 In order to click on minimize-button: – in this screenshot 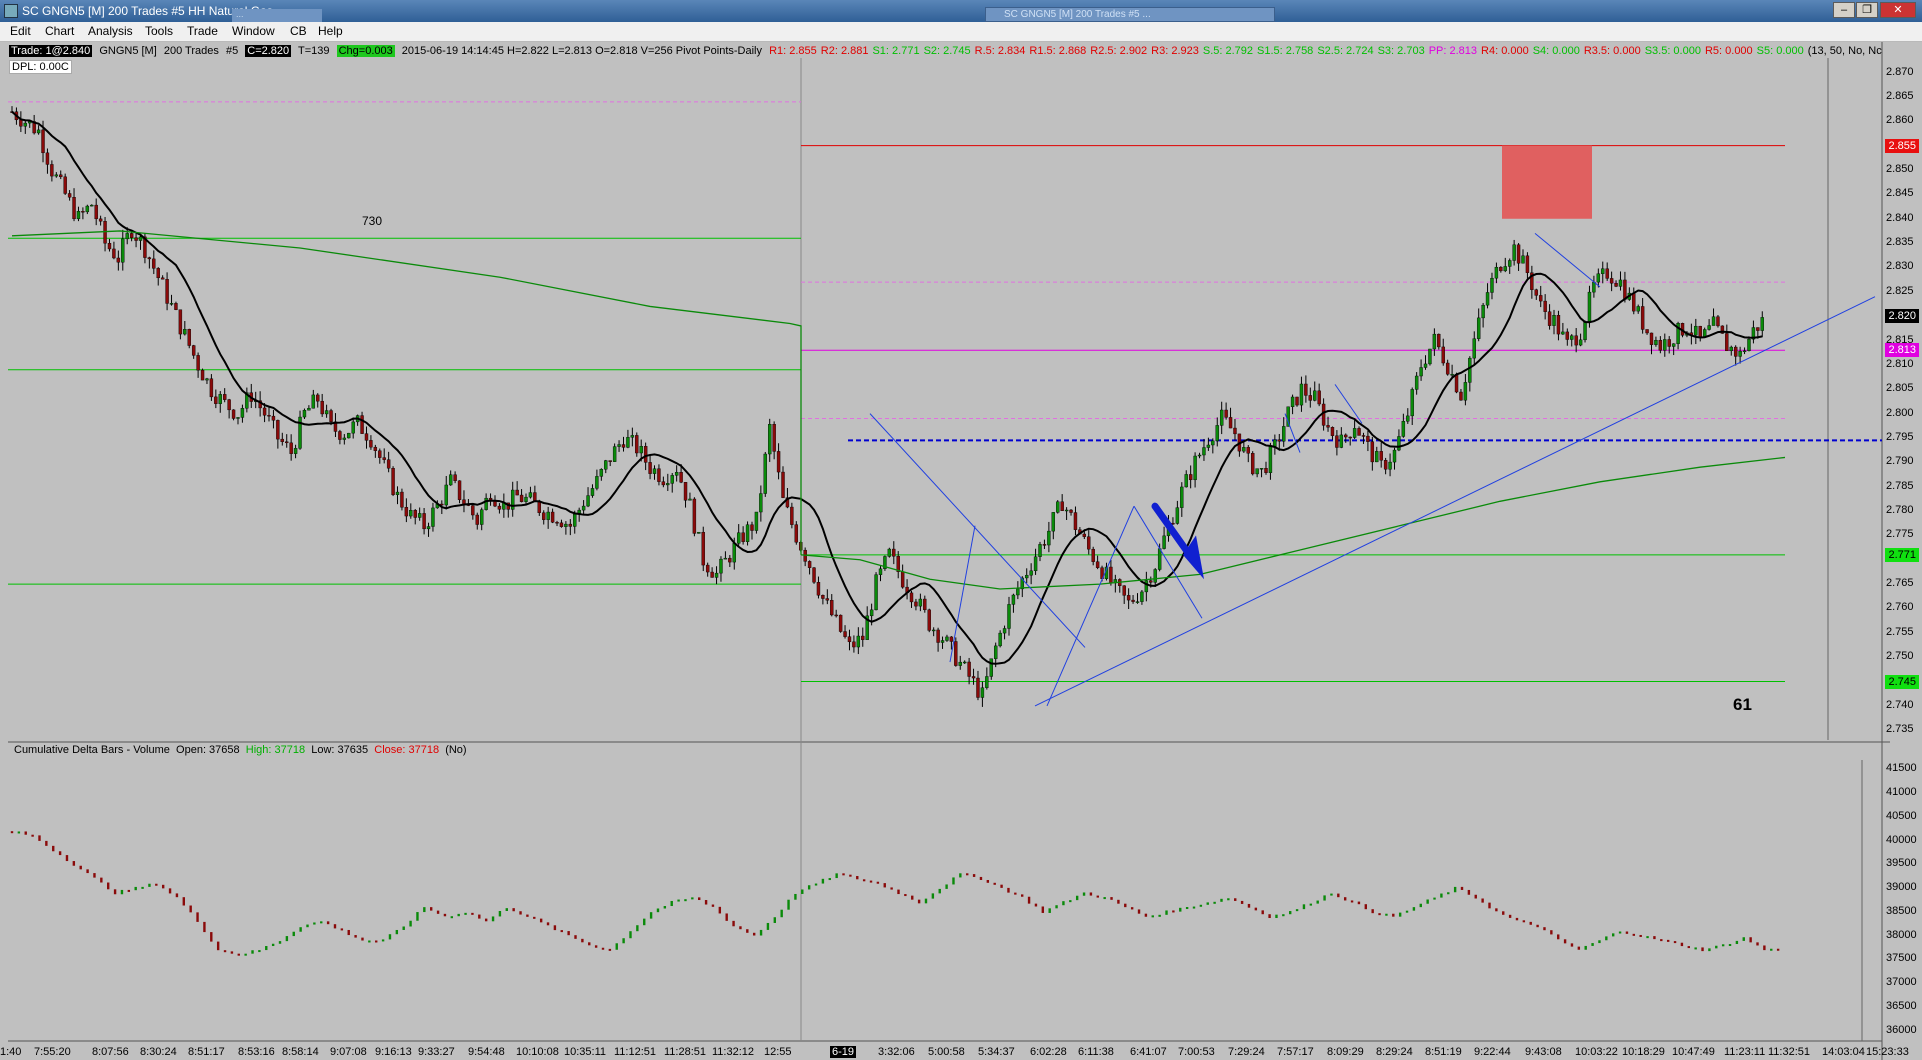, I will do `click(1844, 10)`.